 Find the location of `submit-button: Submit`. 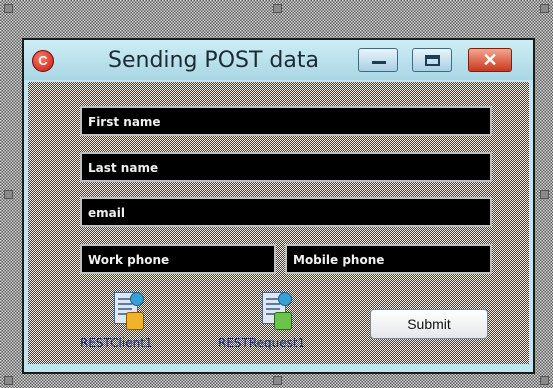

submit-button: Submit is located at coordinates (429, 324).